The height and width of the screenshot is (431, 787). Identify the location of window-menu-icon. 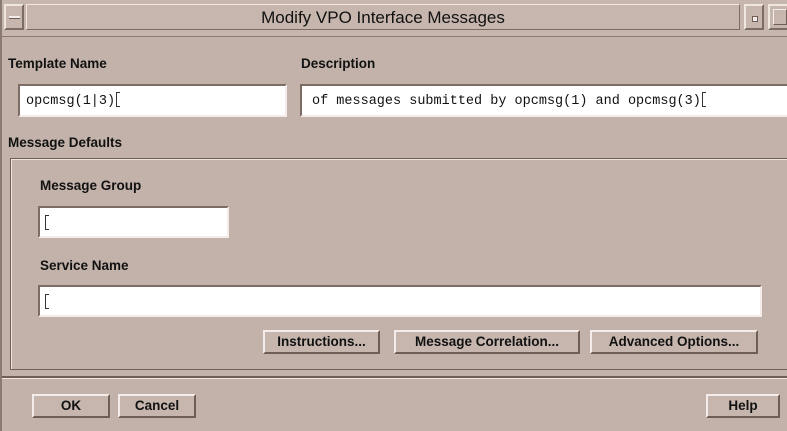
(14, 17).